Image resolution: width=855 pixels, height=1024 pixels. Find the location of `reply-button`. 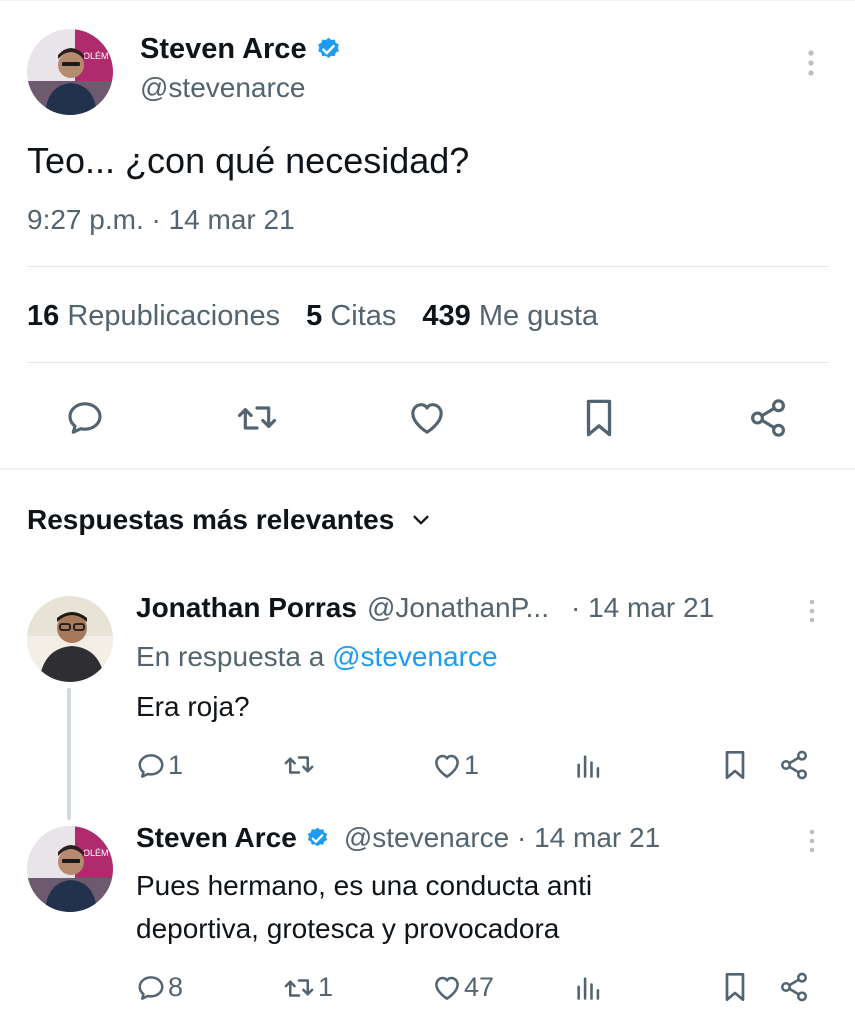

reply-button is located at coordinates (85, 418).